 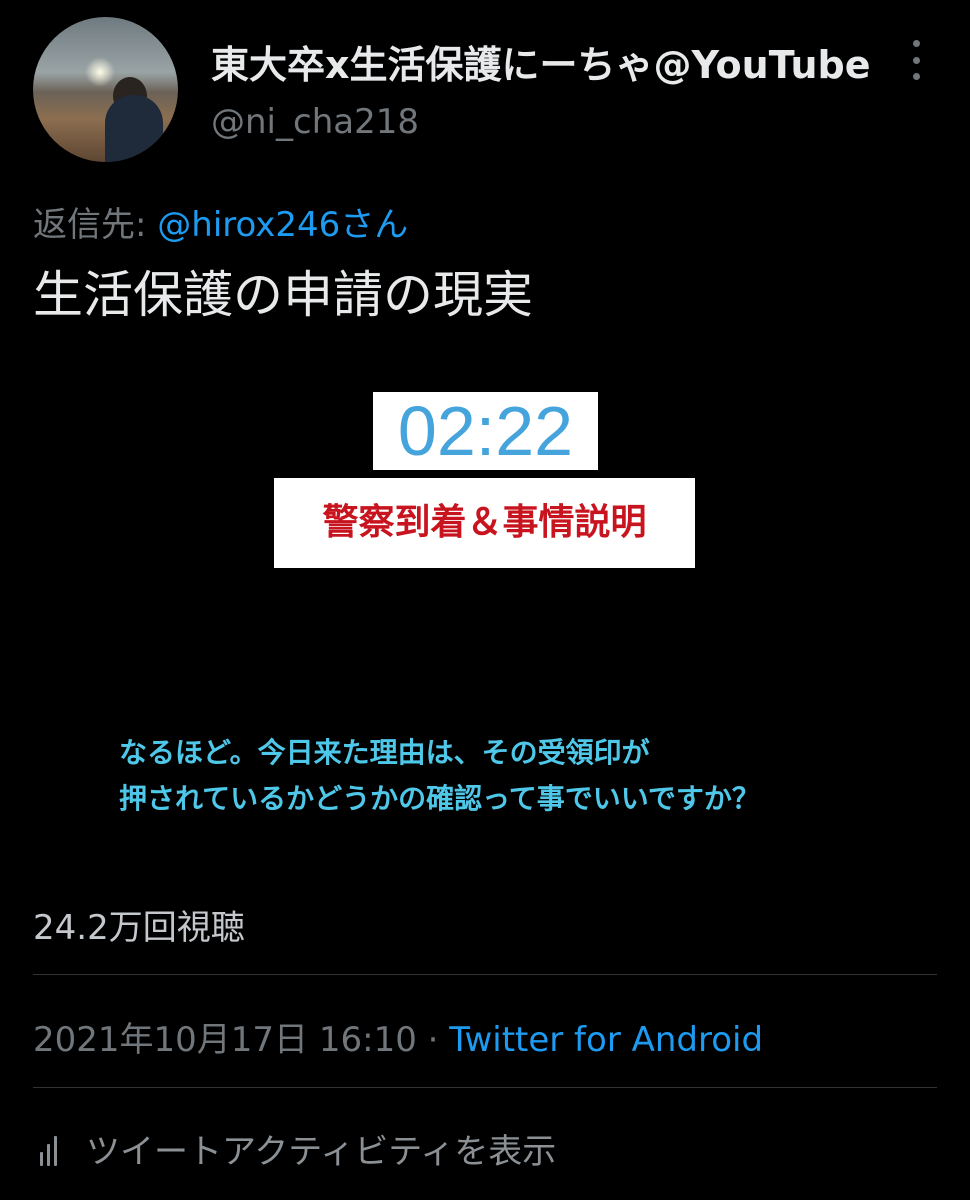 What do you see at coordinates (53, 1149) in the screenshot?
I see `bar-chart-icon` at bounding box center [53, 1149].